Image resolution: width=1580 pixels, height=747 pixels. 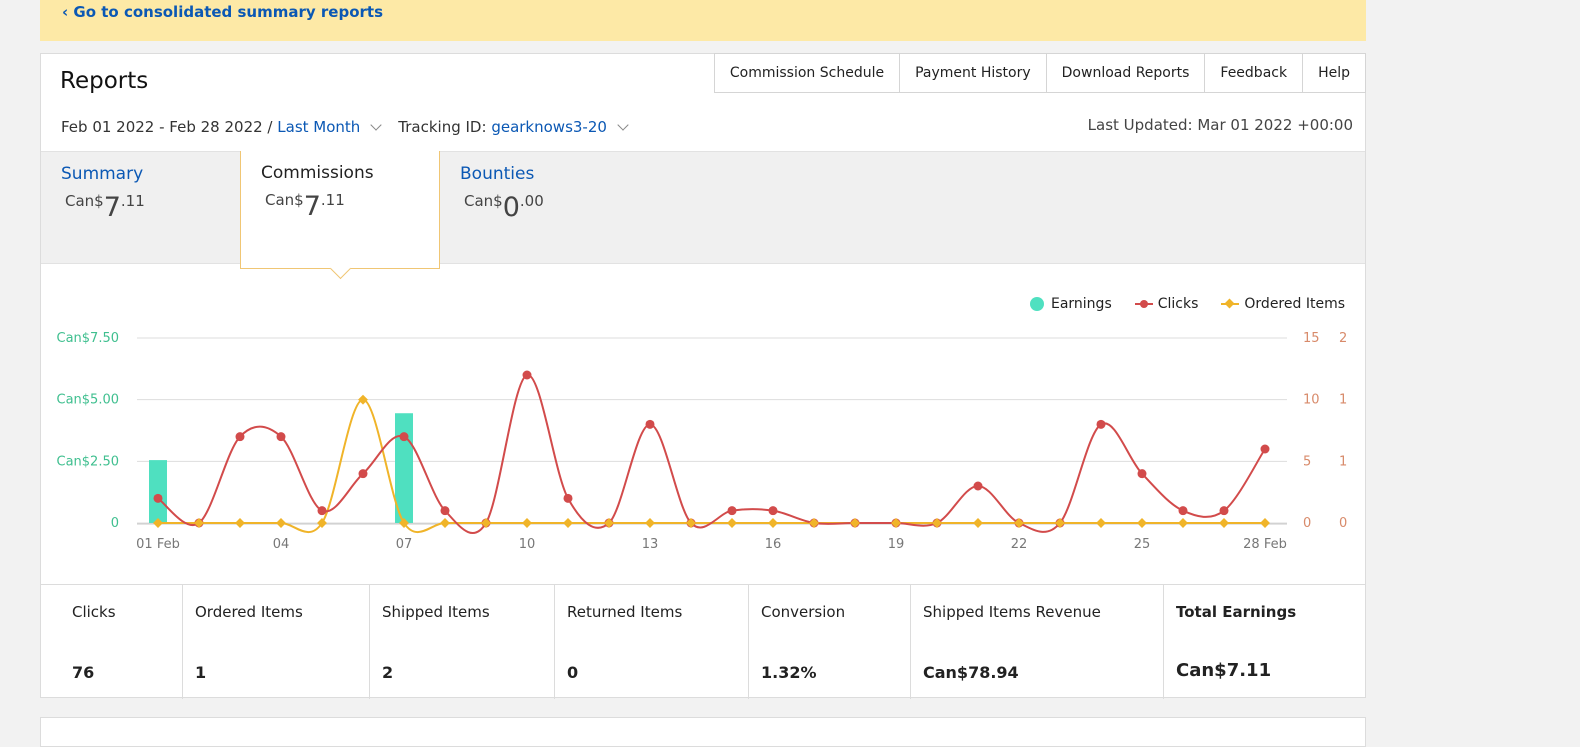 I want to click on stat-ordered-items: Ordered Items 1, so click(x=276, y=642).